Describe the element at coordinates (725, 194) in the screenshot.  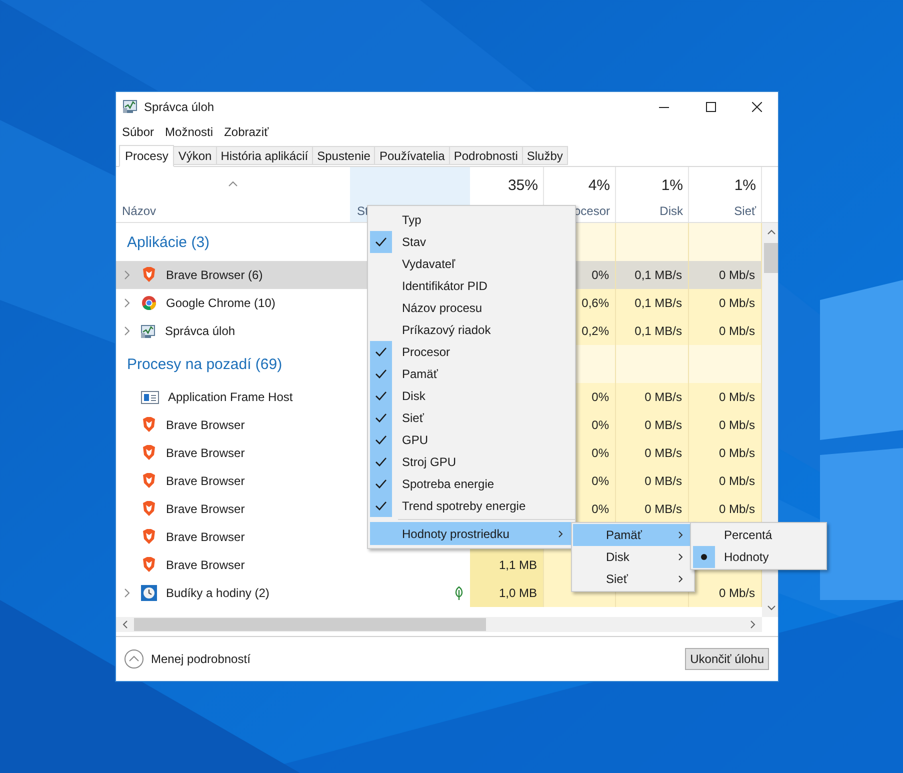
I see `column-header: 1% Sieť` at that location.